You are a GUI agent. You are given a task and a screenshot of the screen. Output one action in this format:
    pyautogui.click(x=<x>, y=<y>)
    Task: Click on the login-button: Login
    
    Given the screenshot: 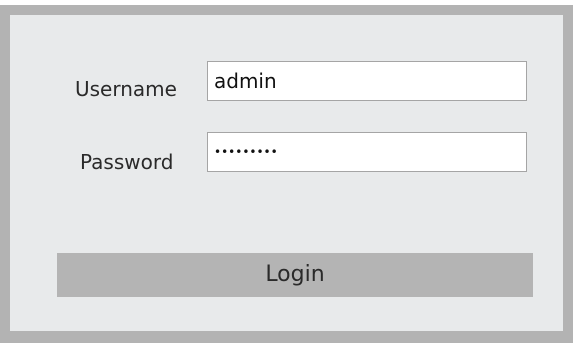 What is the action you would take?
    pyautogui.click(x=295, y=275)
    